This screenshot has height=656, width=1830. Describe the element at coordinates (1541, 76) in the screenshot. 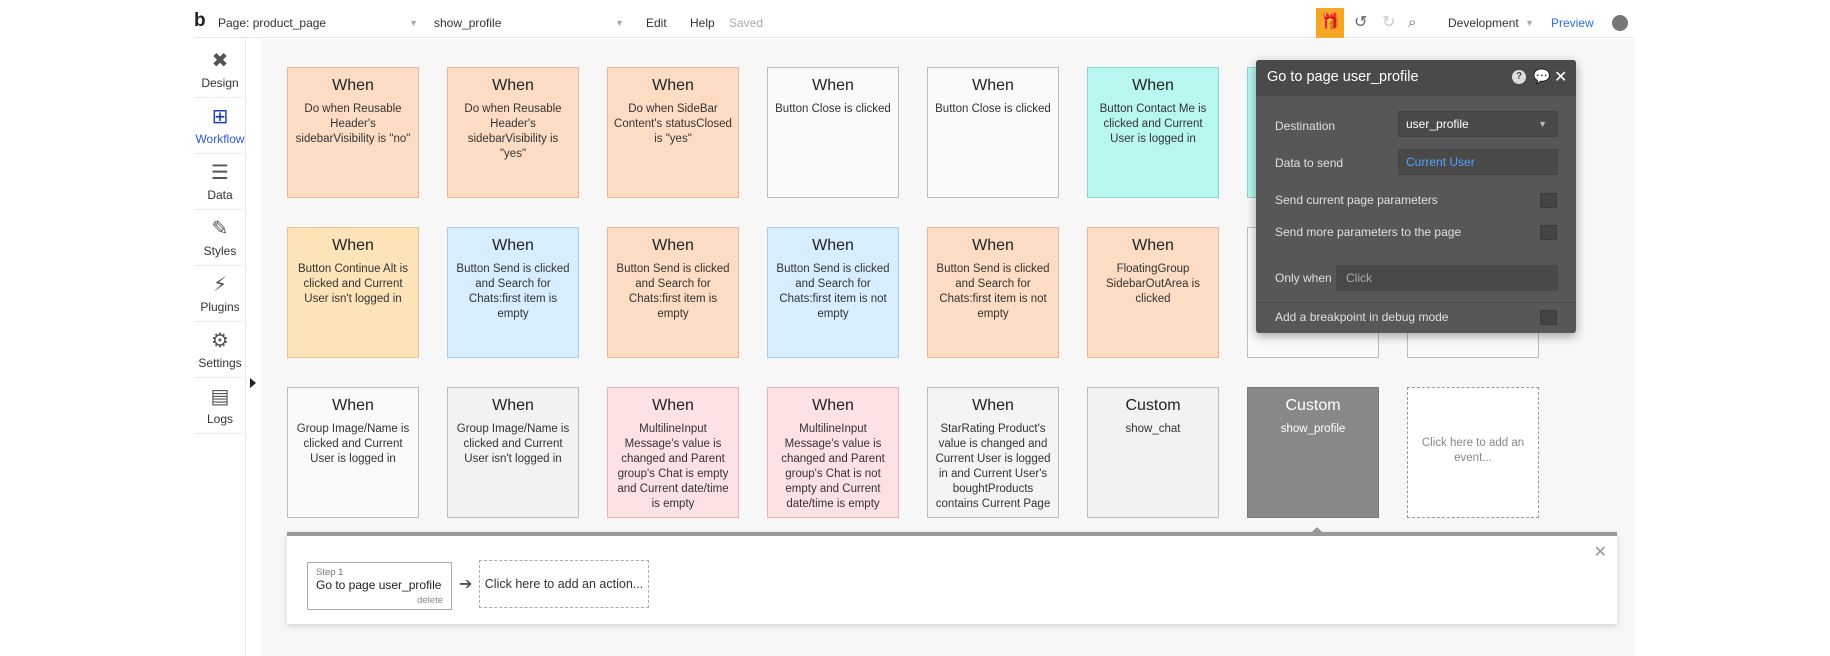

I see `comment-icon: 💬` at that location.